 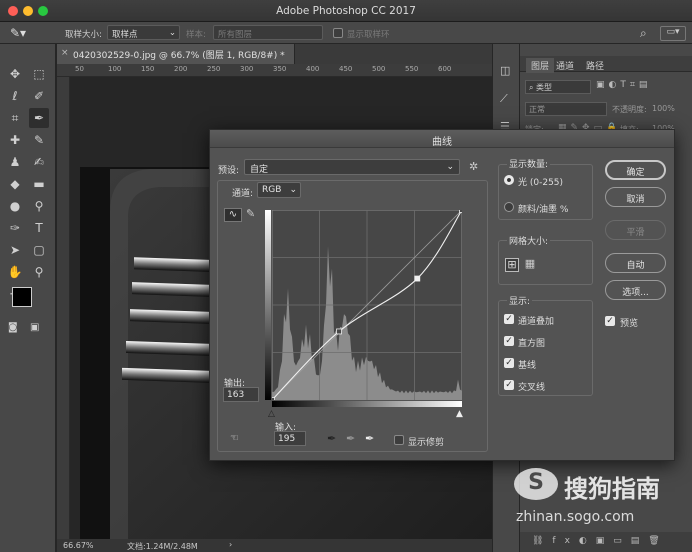 What do you see at coordinates (39, 272) in the screenshot?
I see `zoom-tool-icon: ⚲` at bounding box center [39, 272].